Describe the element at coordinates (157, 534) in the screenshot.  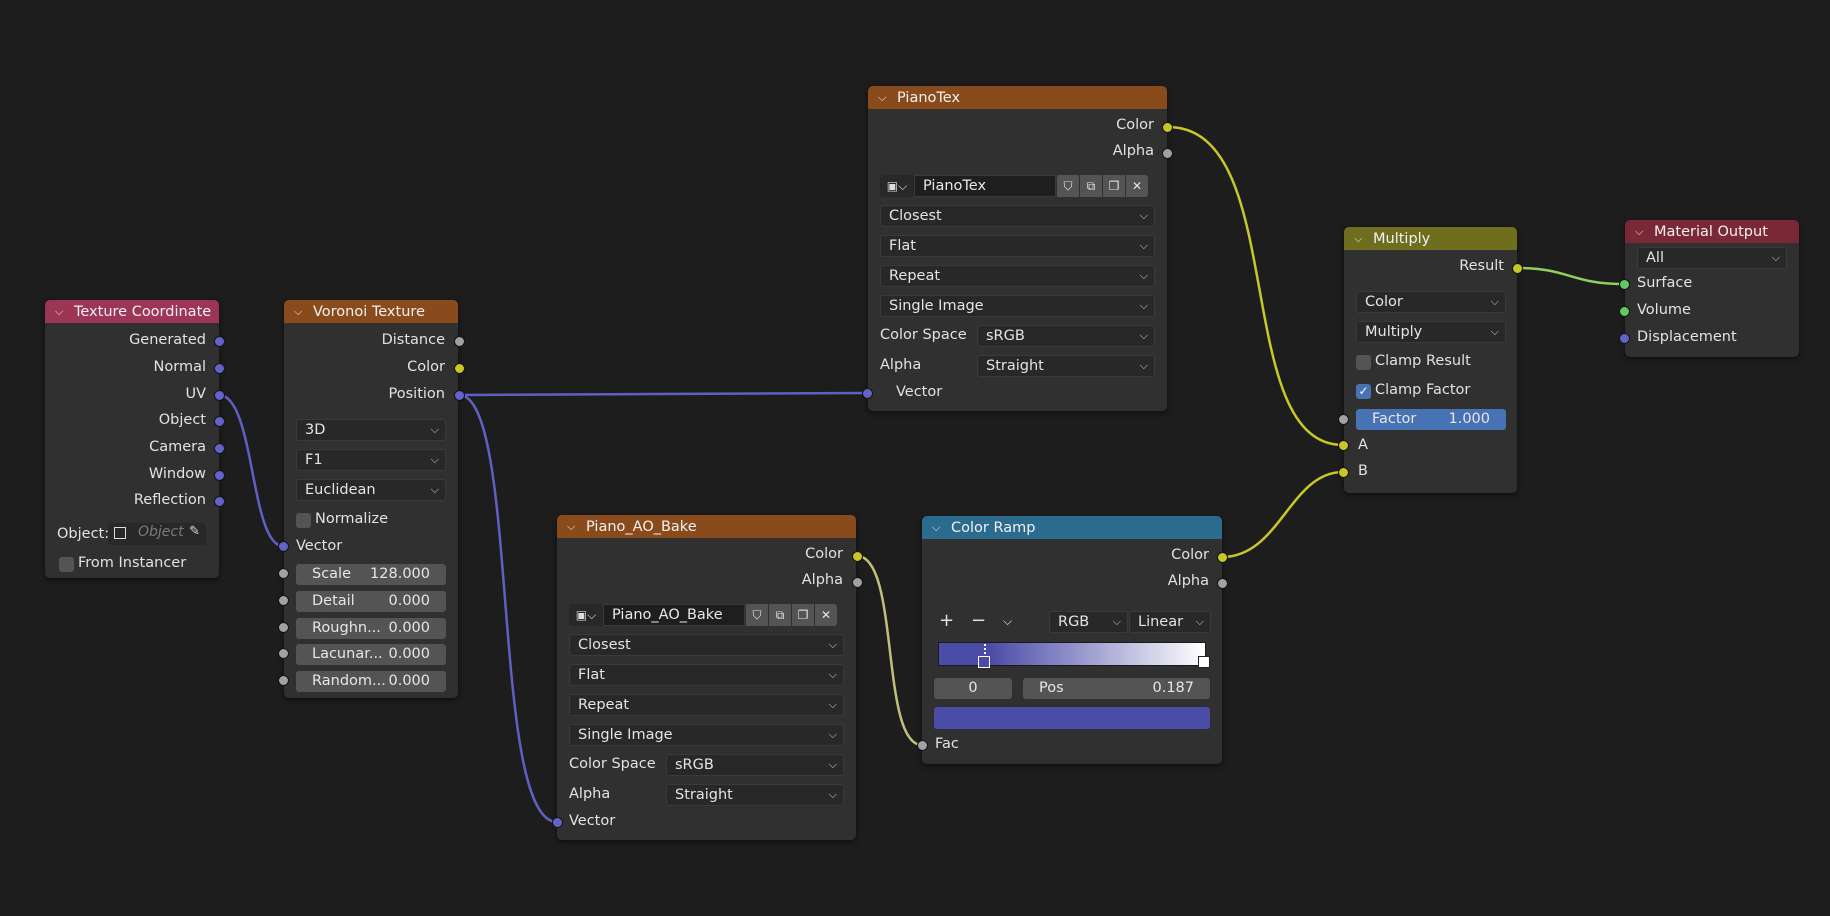
I see `object-selector: Object ✎` at that location.